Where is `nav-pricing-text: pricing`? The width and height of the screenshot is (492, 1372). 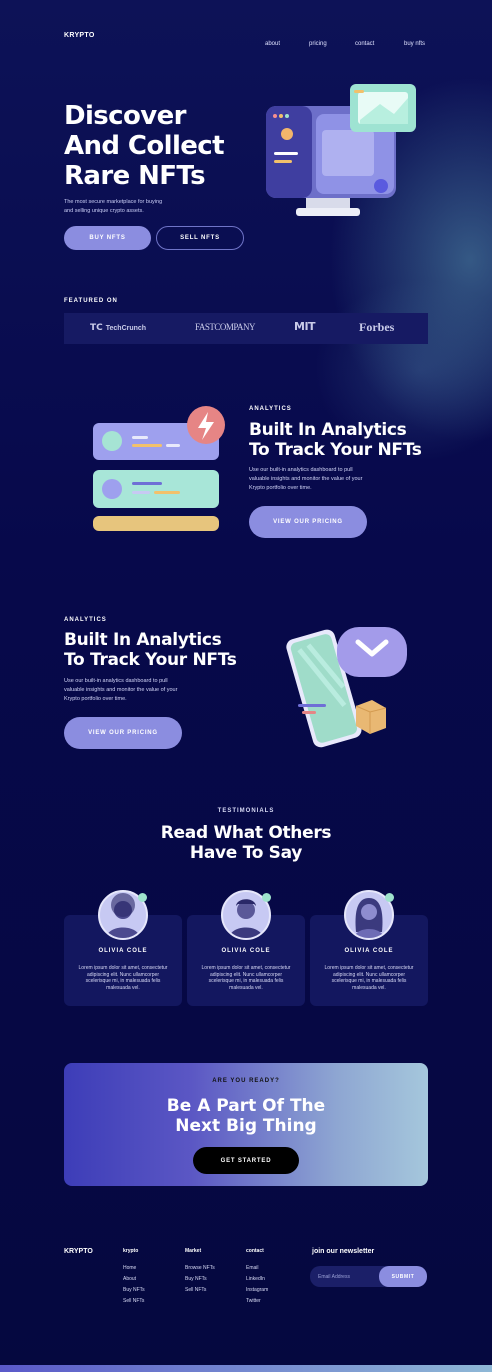
nav-pricing-text: pricing is located at coordinates (318, 44).